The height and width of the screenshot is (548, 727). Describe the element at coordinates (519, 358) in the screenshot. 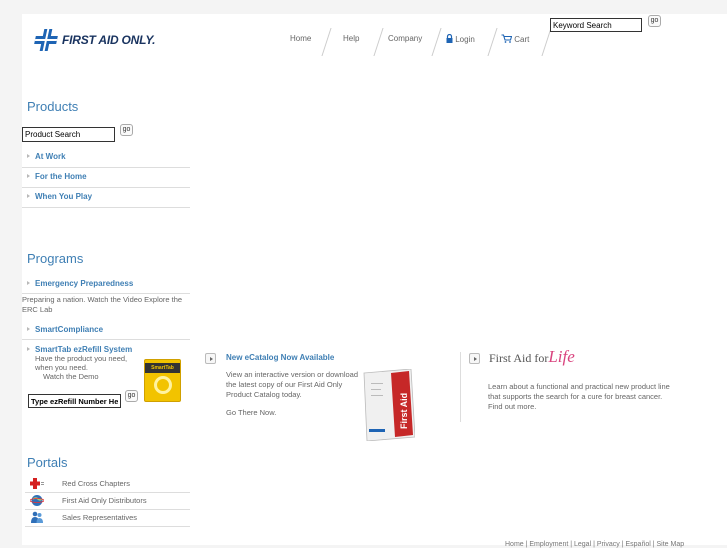

I see `life-brand-prefix: First Aid for` at that location.